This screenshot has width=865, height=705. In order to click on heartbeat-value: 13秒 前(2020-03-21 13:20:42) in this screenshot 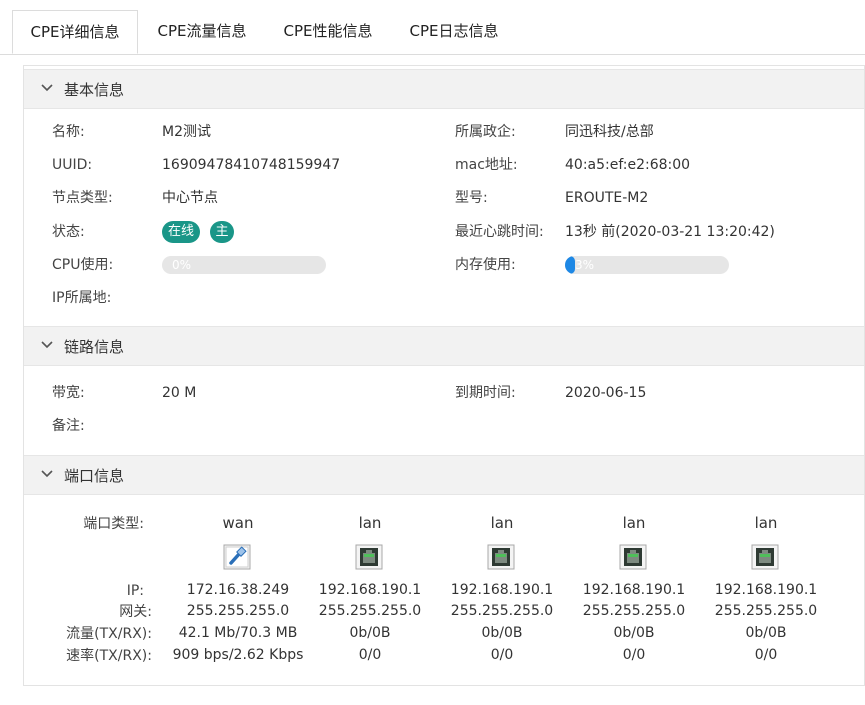, I will do `click(670, 232)`.